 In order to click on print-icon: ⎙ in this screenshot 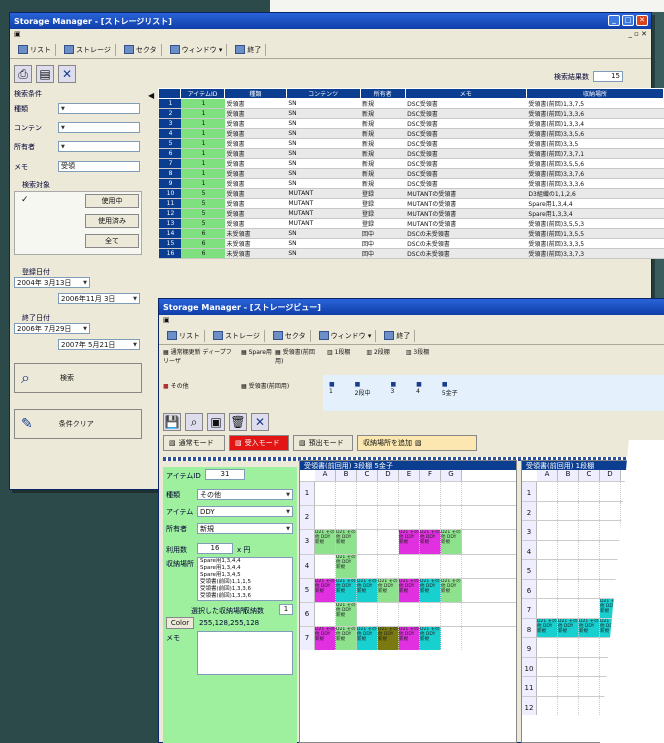, I will do `click(23, 74)`.